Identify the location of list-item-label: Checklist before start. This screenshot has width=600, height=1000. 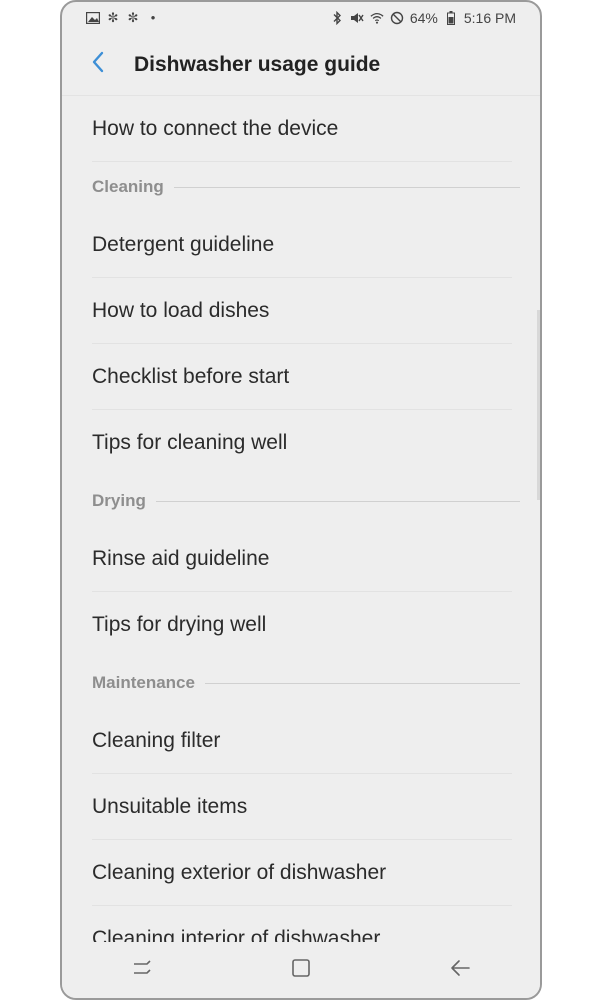
(191, 376).